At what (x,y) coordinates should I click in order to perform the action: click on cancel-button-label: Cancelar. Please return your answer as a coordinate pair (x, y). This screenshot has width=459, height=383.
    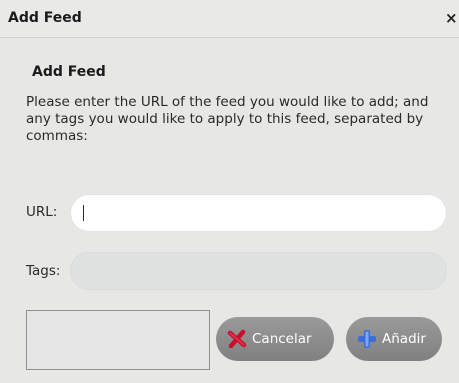
    Looking at the image, I should click on (282, 339).